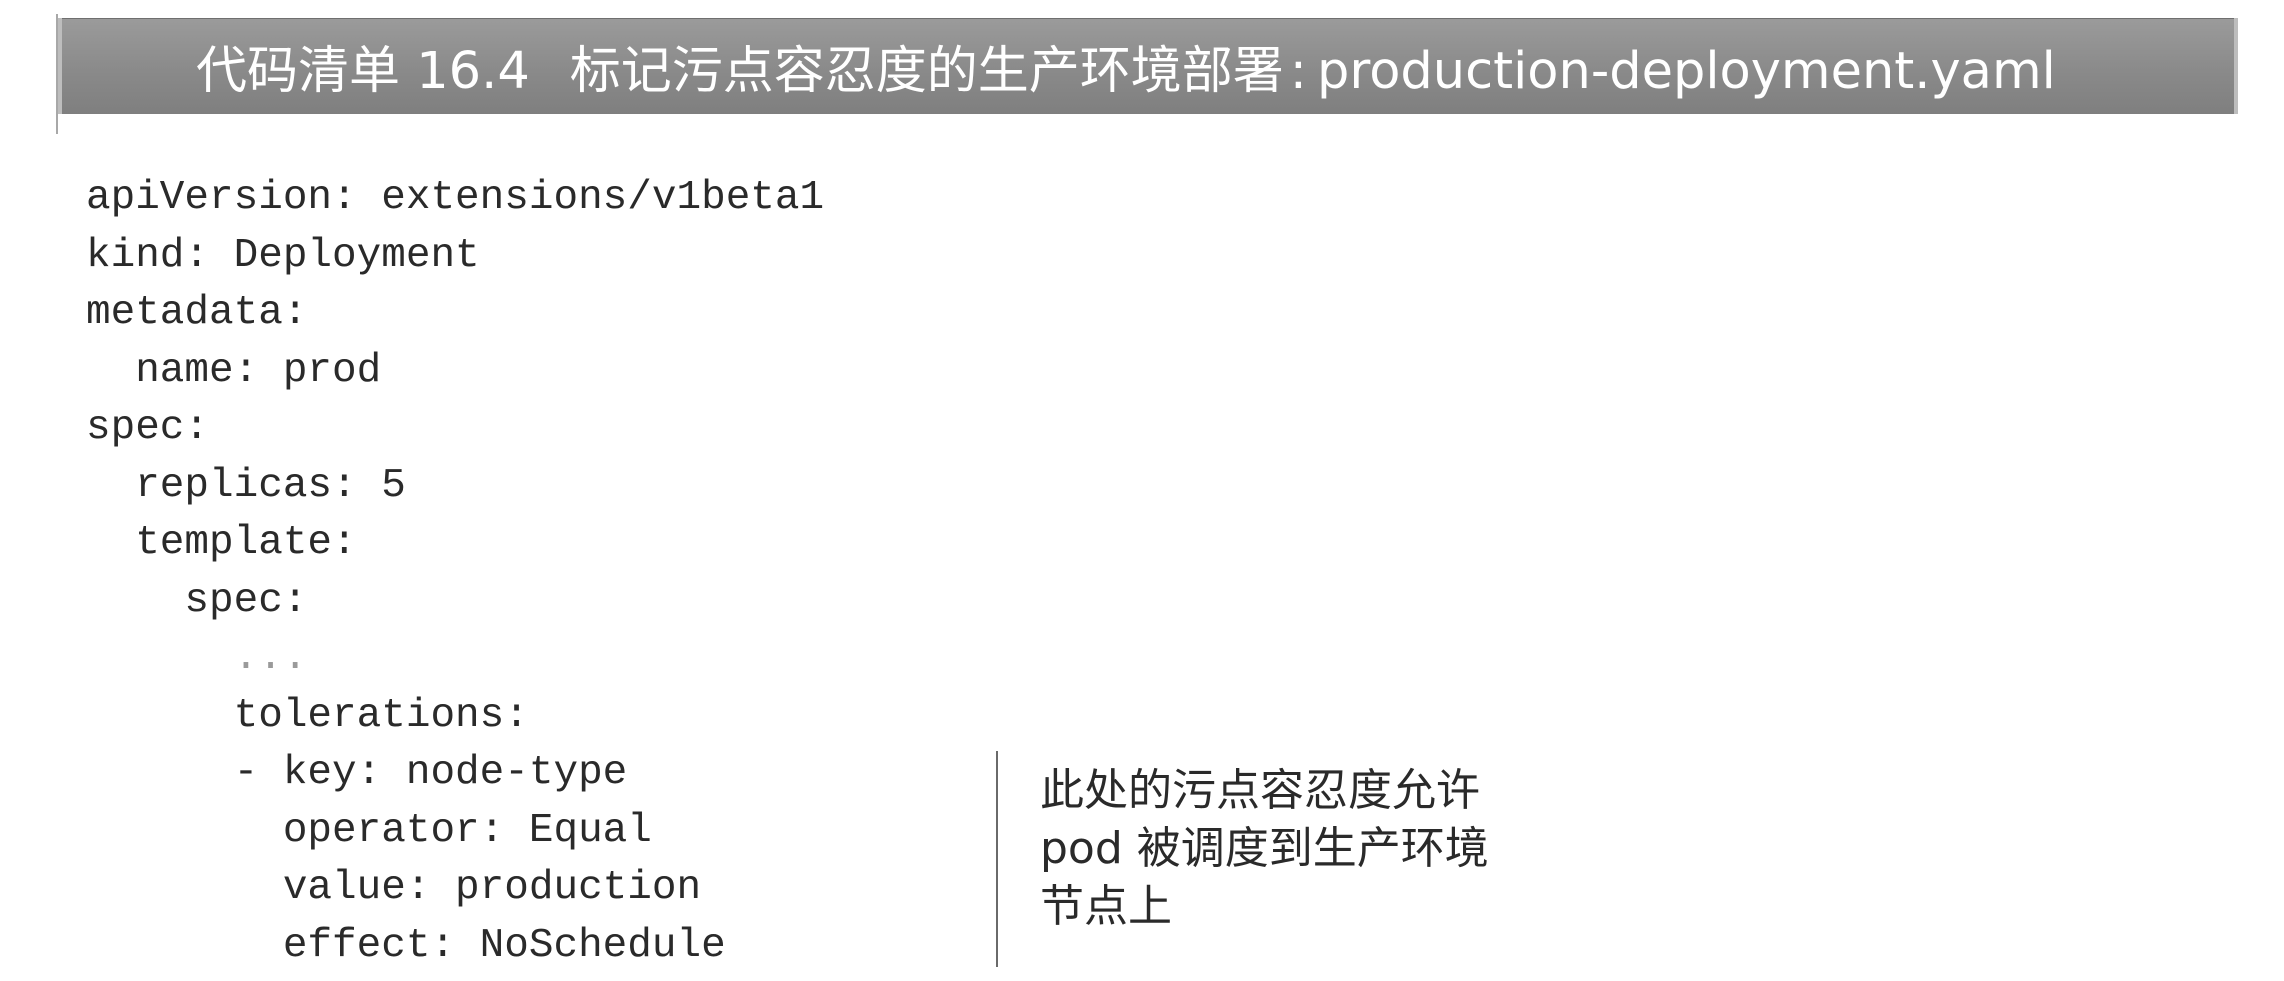  Describe the element at coordinates (357, 773) in the screenshot. I see `code-line-key: - key: node-type` at that location.